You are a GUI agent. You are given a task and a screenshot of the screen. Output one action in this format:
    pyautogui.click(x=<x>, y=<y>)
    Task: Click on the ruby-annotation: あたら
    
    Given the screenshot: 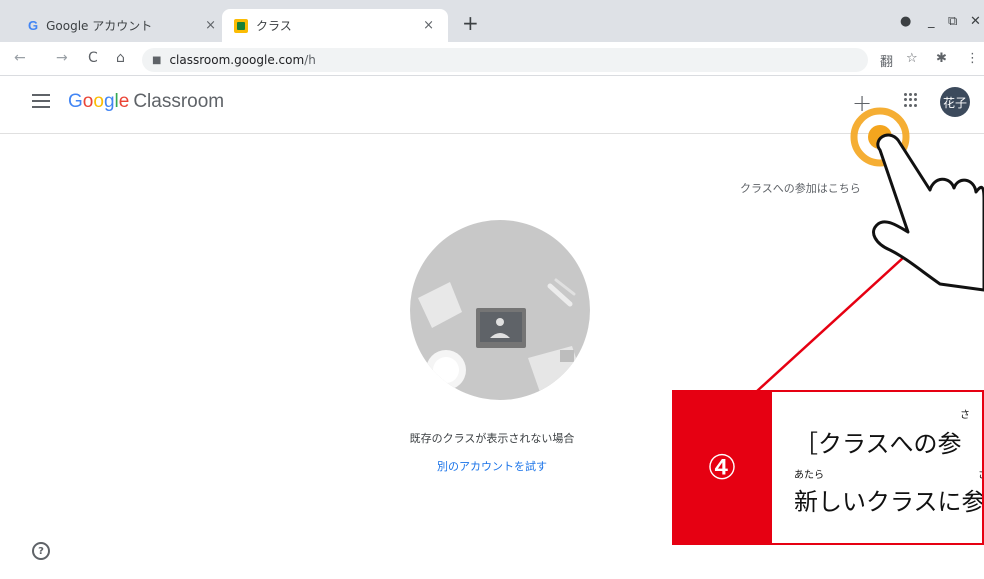 What is the action you would take?
    pyautogui.click(x=809, y=475)
    